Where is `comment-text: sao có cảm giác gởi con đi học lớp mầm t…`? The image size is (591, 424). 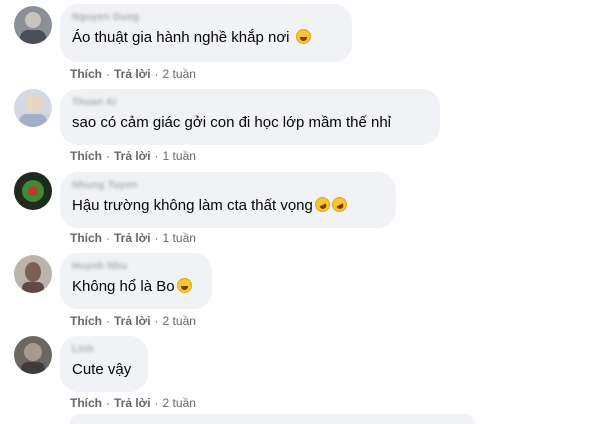 comment-text: sao có cảm giác gởi con đi học lớp mầm t… is located at coordinates (250, 123).